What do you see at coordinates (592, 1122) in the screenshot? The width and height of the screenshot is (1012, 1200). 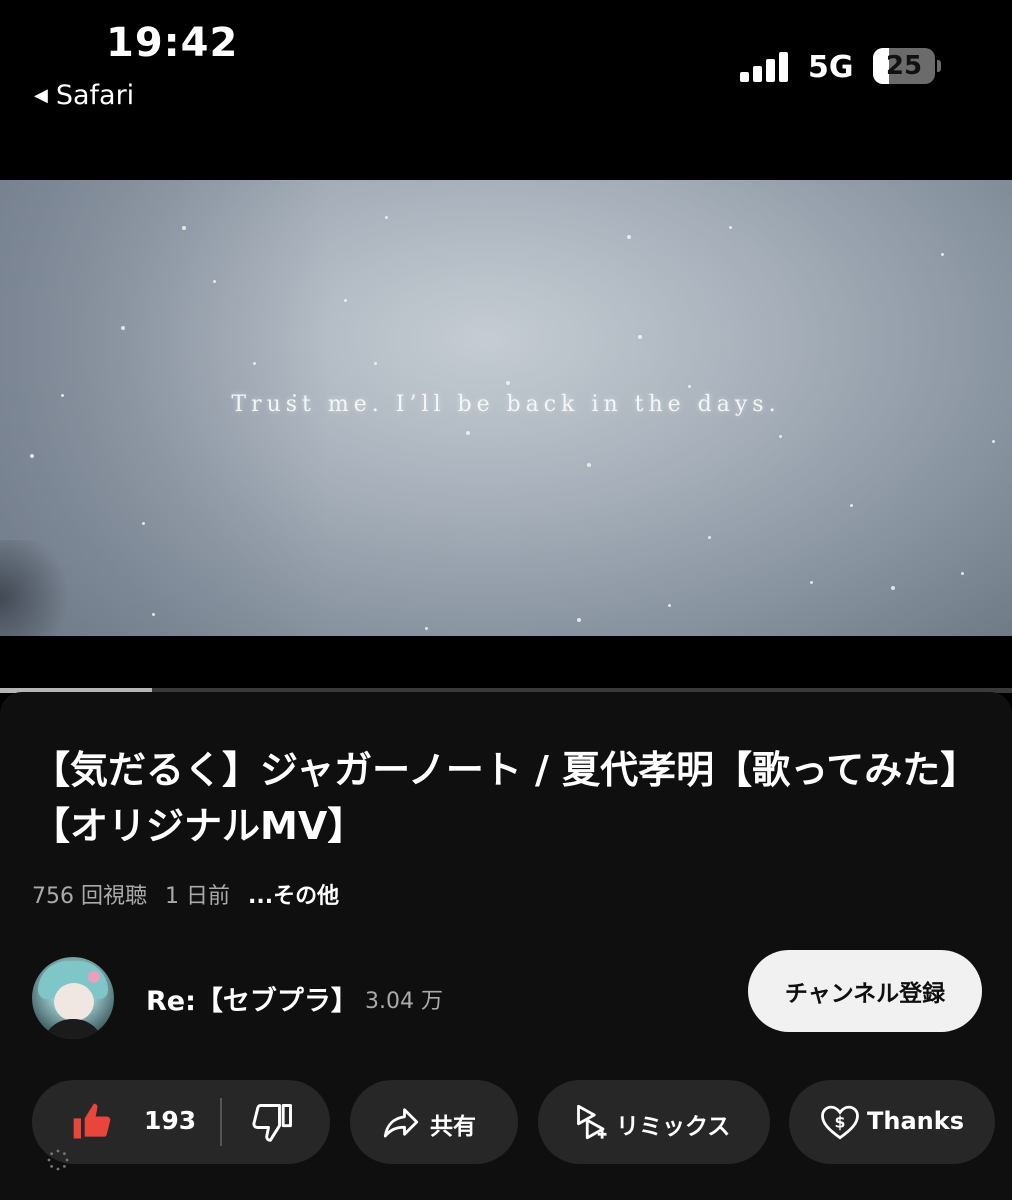 I see `remix-icon` at bounding box center [592, 1122].